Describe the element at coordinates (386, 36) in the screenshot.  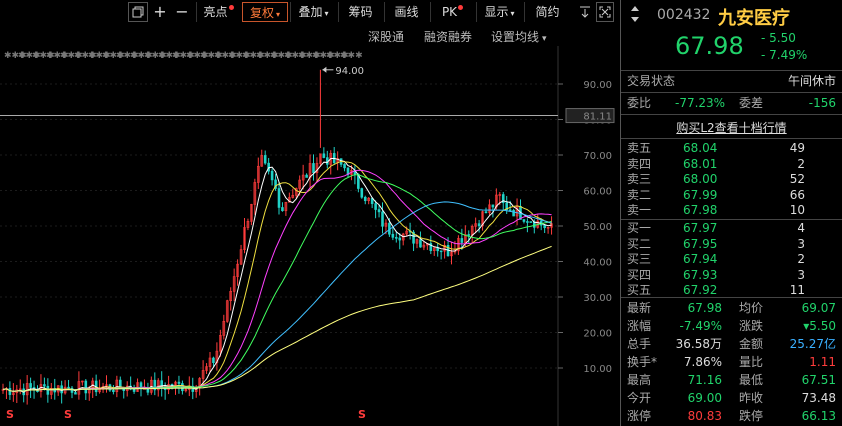
I see `hk-connect-link: 深股通` at that location.